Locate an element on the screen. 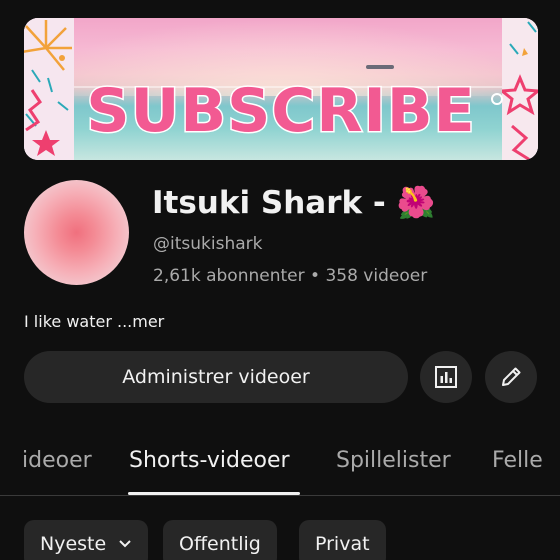  tab-playlists: Spillelister is located at coordinates (393, 460).